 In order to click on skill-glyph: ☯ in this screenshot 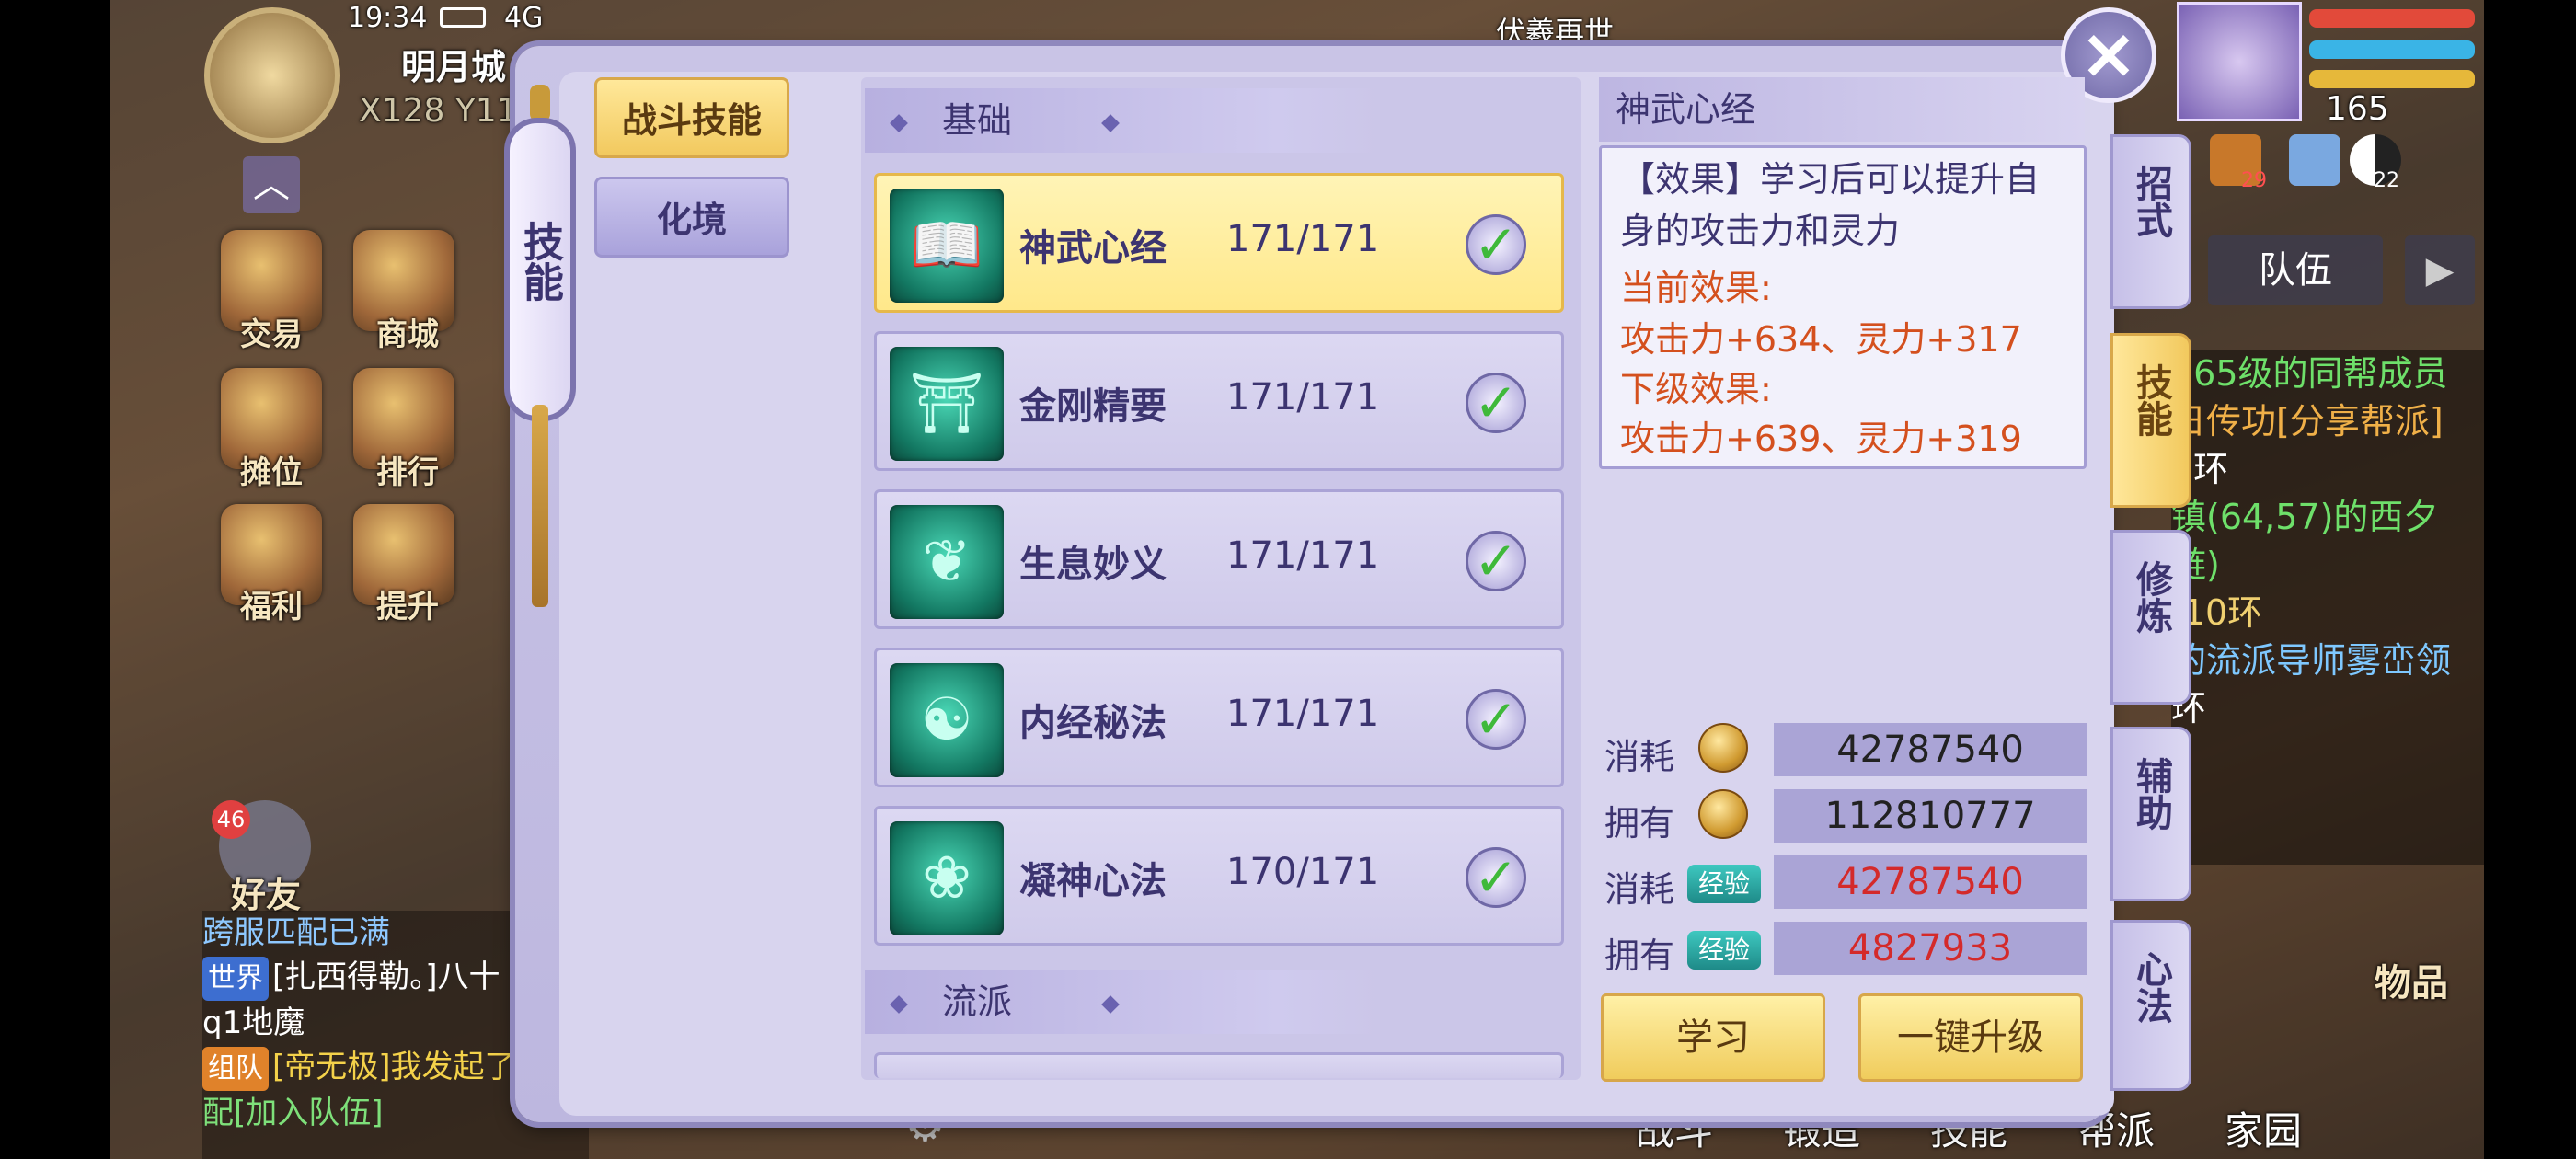, I will do `click(947, 720)`.